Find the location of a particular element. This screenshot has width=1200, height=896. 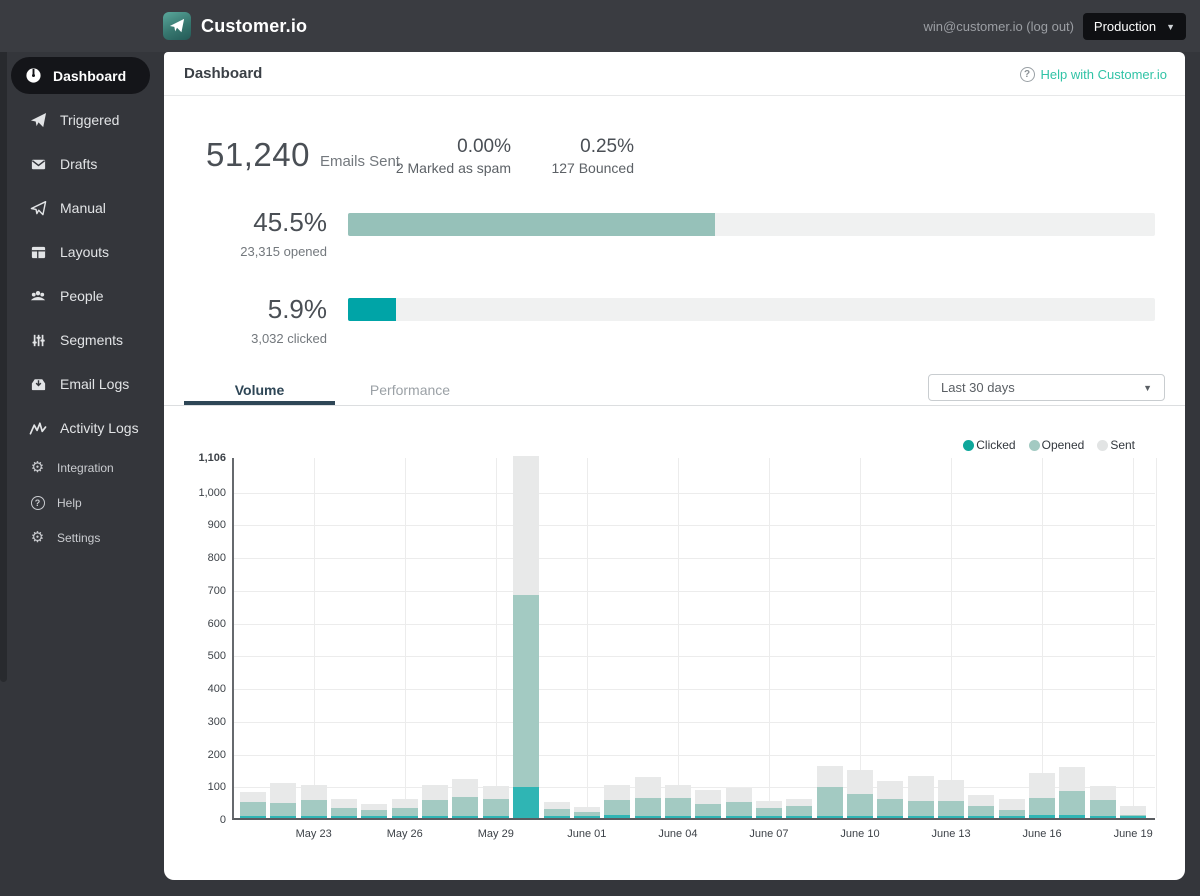

x-tick-label: May 23 is located at coordinates (313, 834).